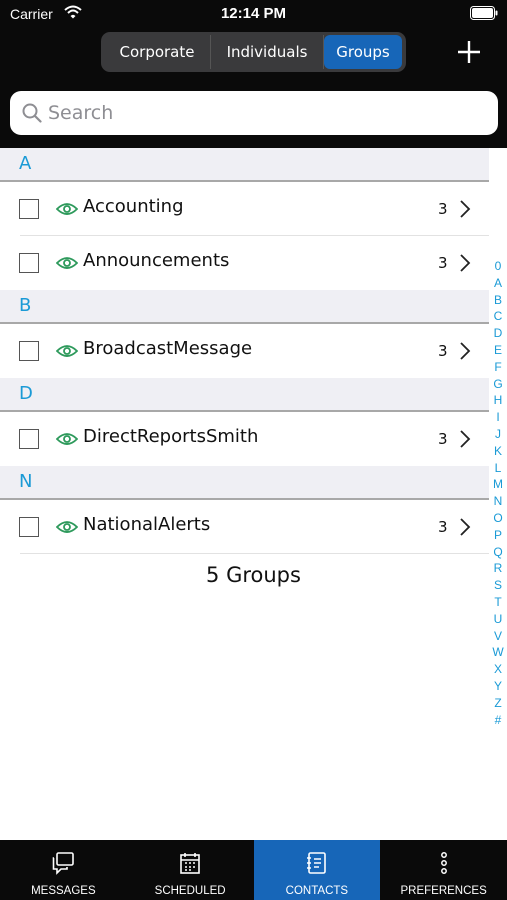 Image resolution: width=507 pixels, height=900 pixels. Describe the element at coordinates (244, 527) in the screenshot. I see `group-row-nationalalerts: NationalAlerts 3` at that location.